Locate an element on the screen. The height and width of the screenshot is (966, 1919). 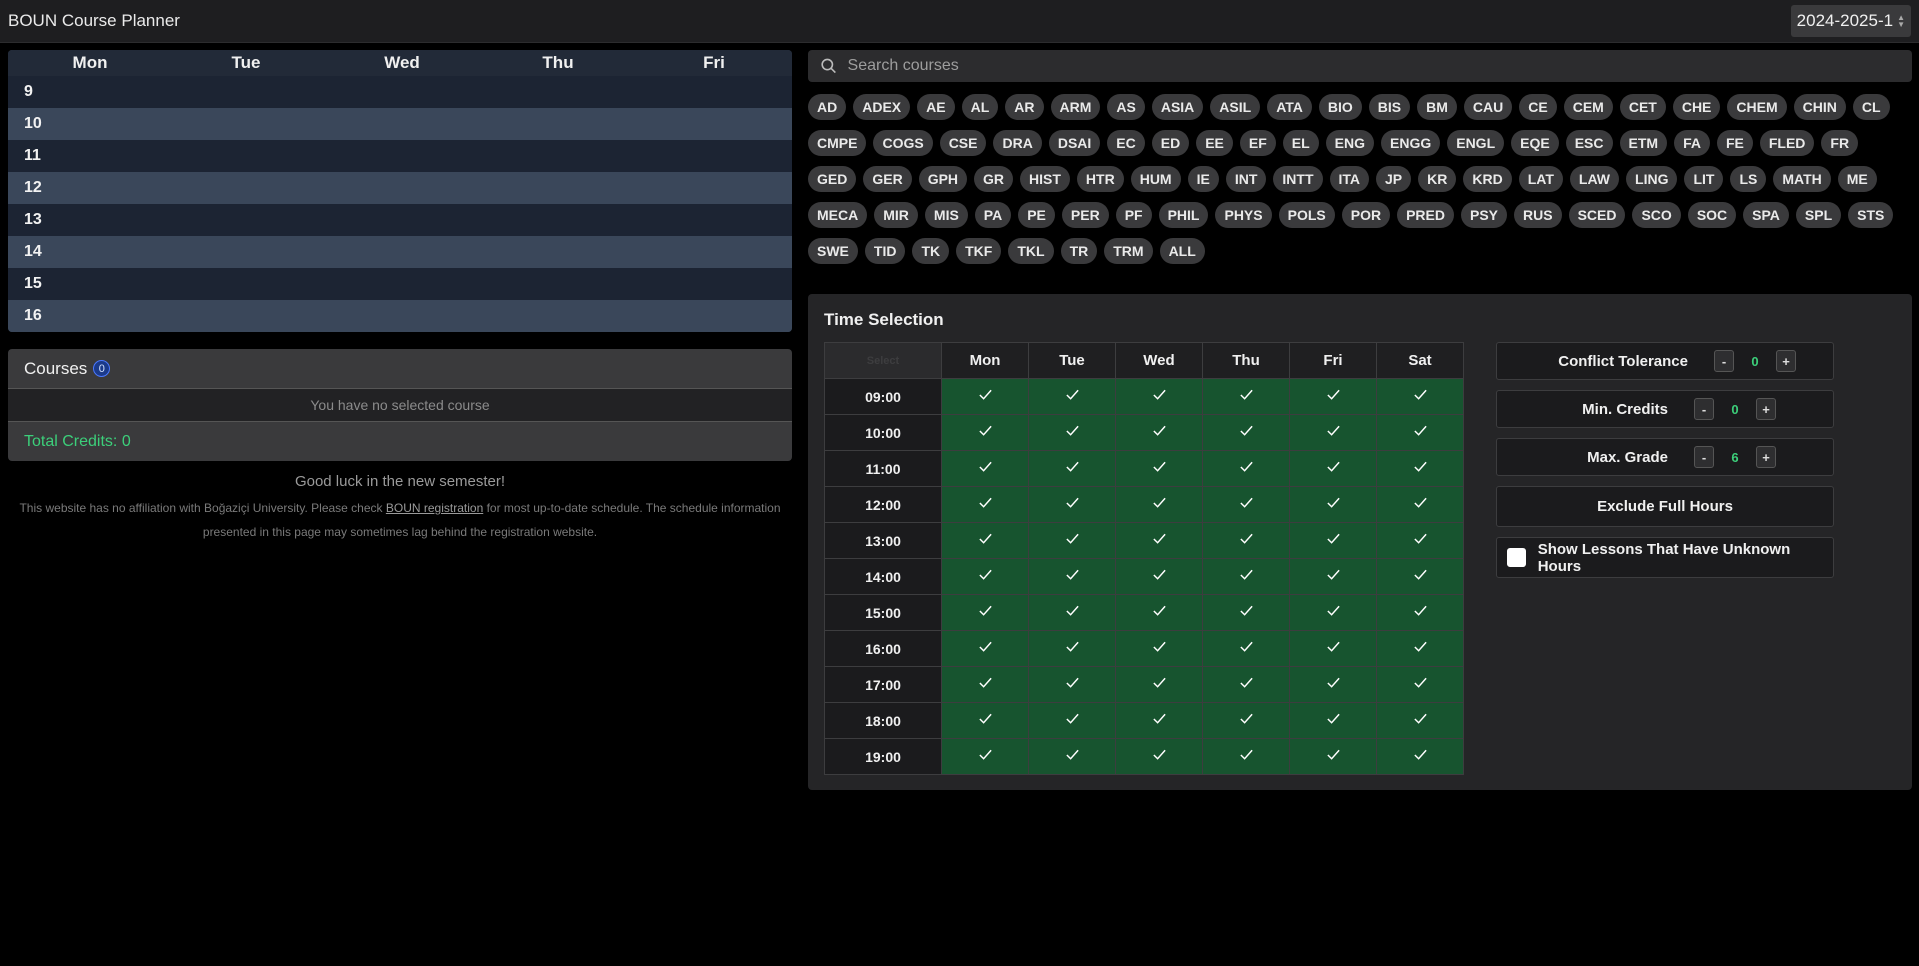
department-tag: PER is located at coordinates (1085, 215).